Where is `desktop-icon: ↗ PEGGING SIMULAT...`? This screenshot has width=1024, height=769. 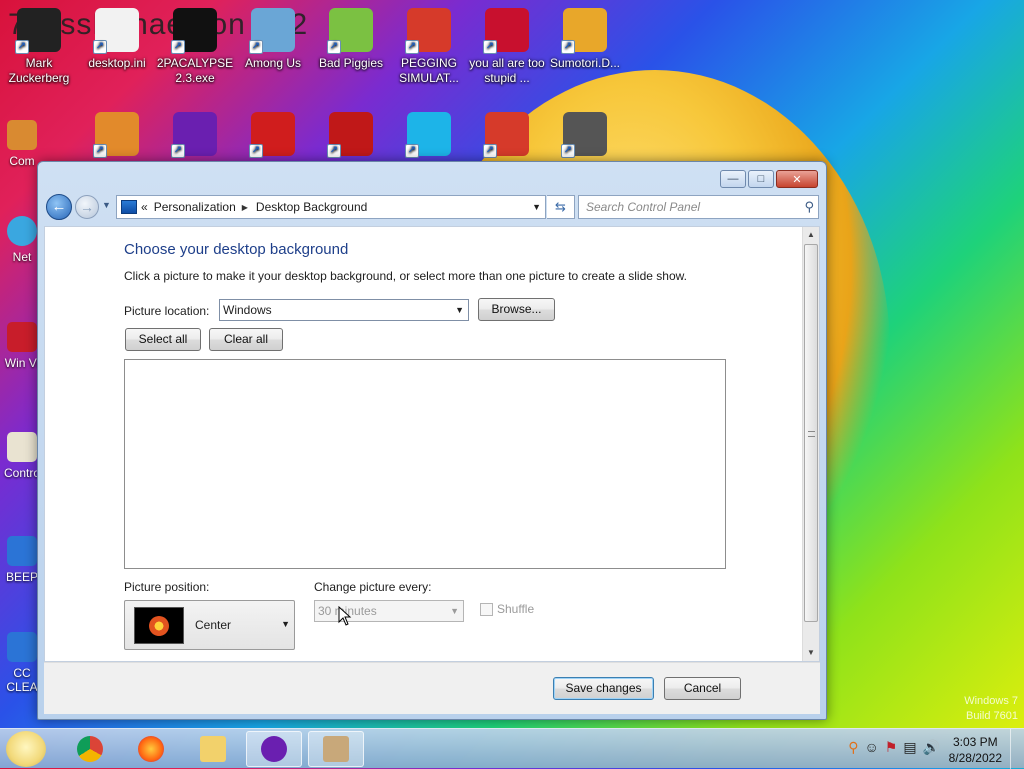
desktop-icon: ↗ PEGGING SIMULAT... is located at coordinates (429, 47).